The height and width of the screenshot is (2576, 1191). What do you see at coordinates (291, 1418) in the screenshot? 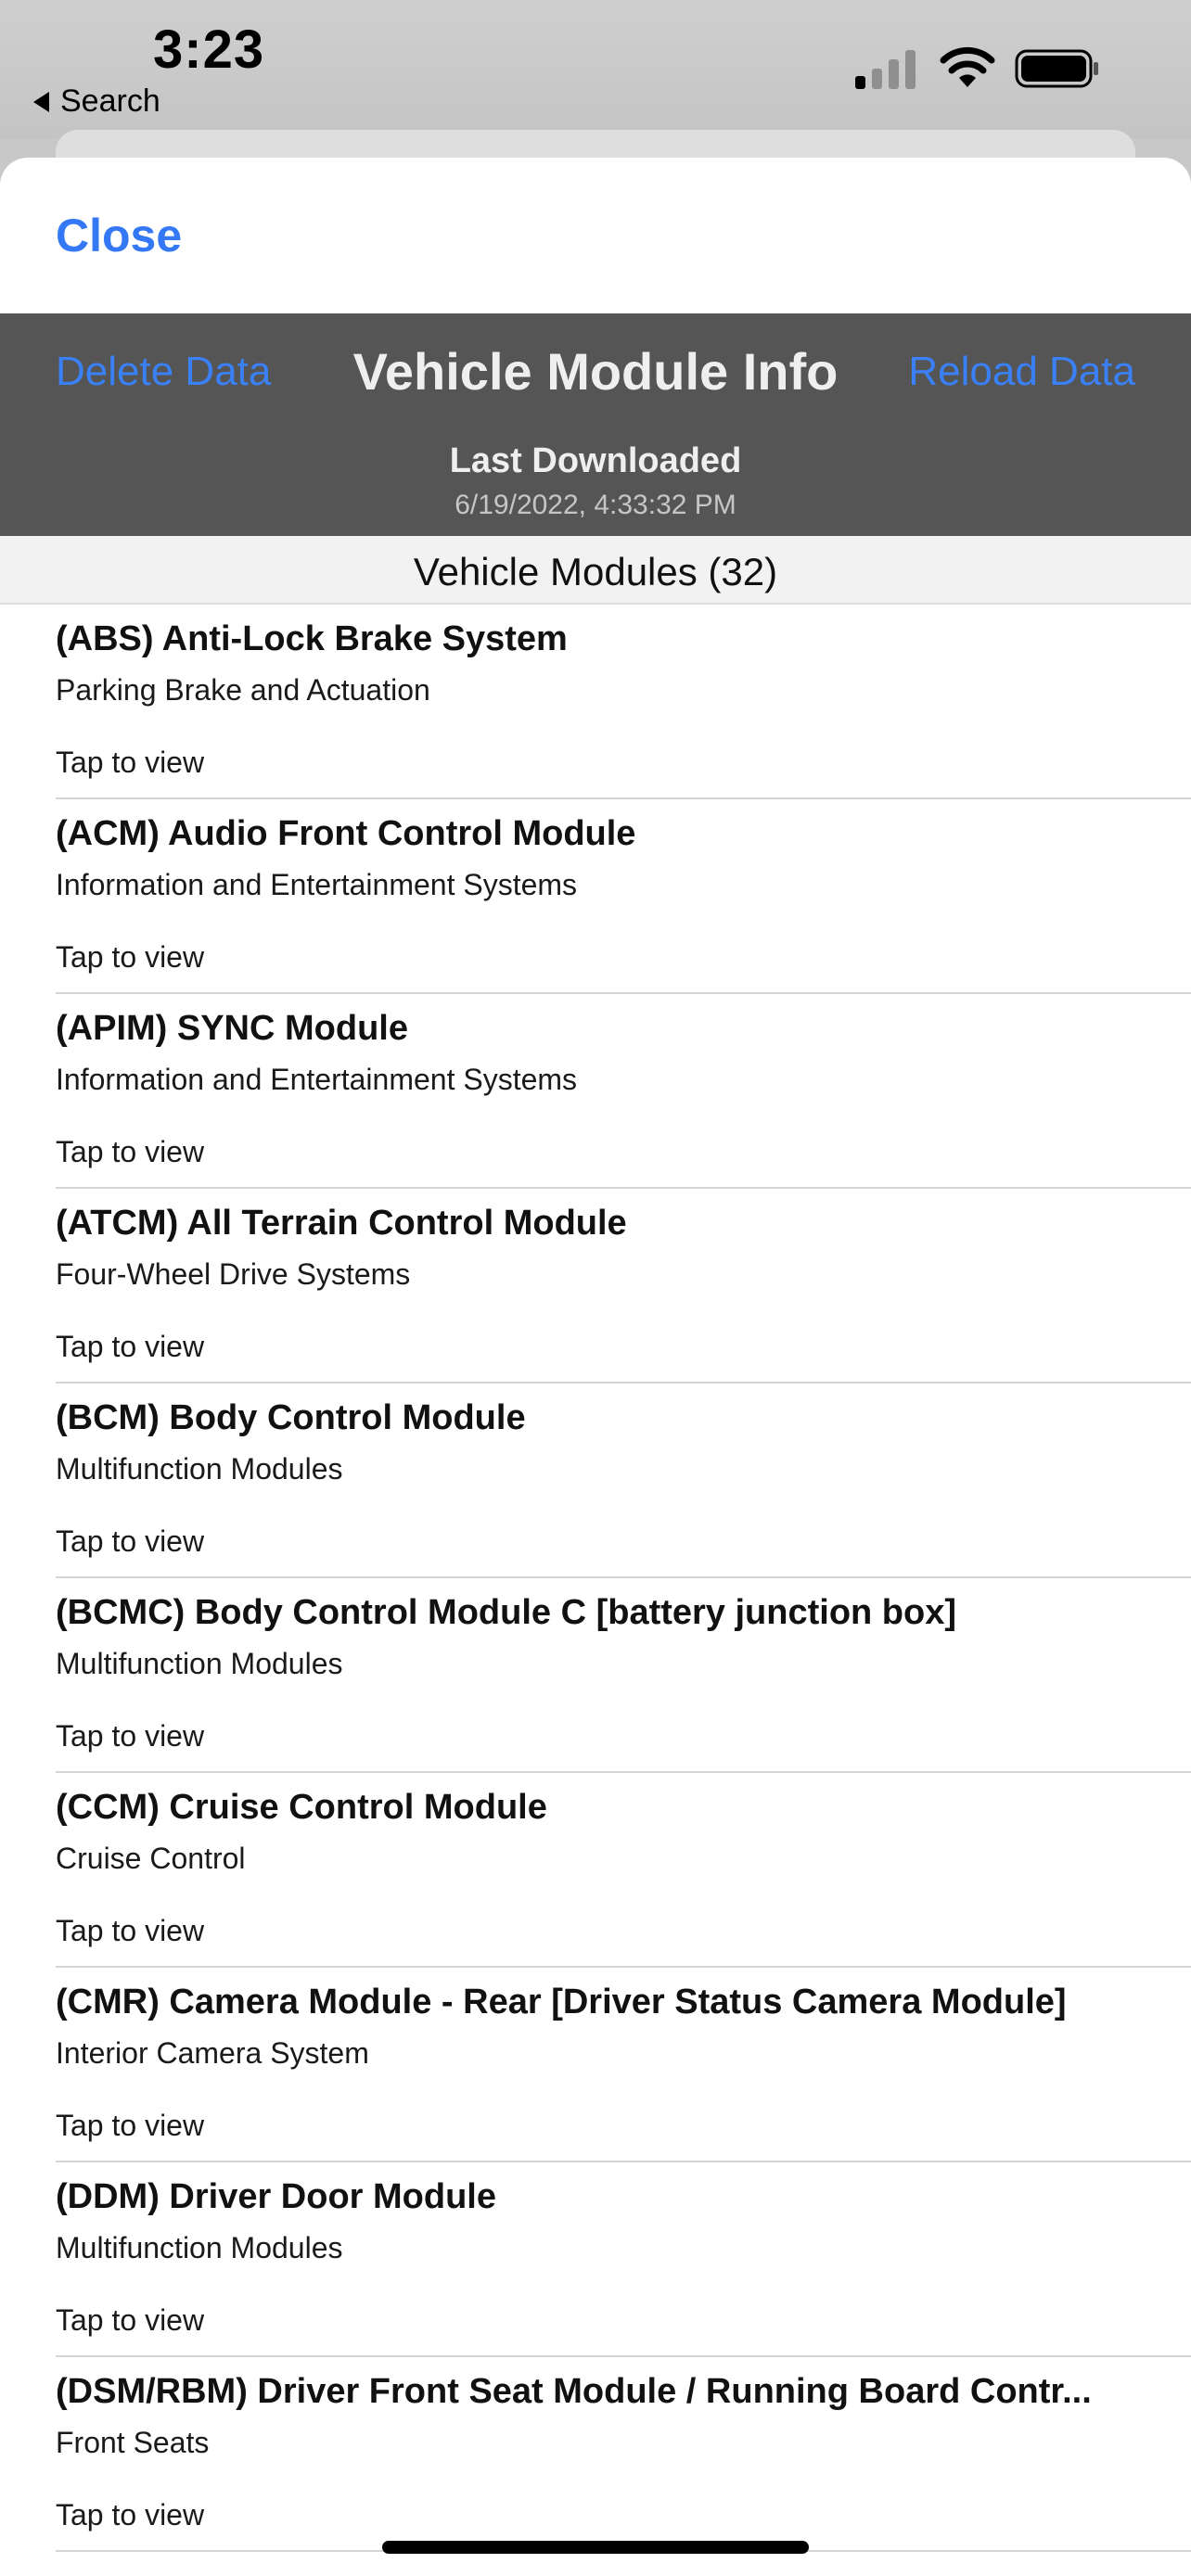
I see `module-title: (BCM) Body Control Module` at bounding box center [291, 1418].